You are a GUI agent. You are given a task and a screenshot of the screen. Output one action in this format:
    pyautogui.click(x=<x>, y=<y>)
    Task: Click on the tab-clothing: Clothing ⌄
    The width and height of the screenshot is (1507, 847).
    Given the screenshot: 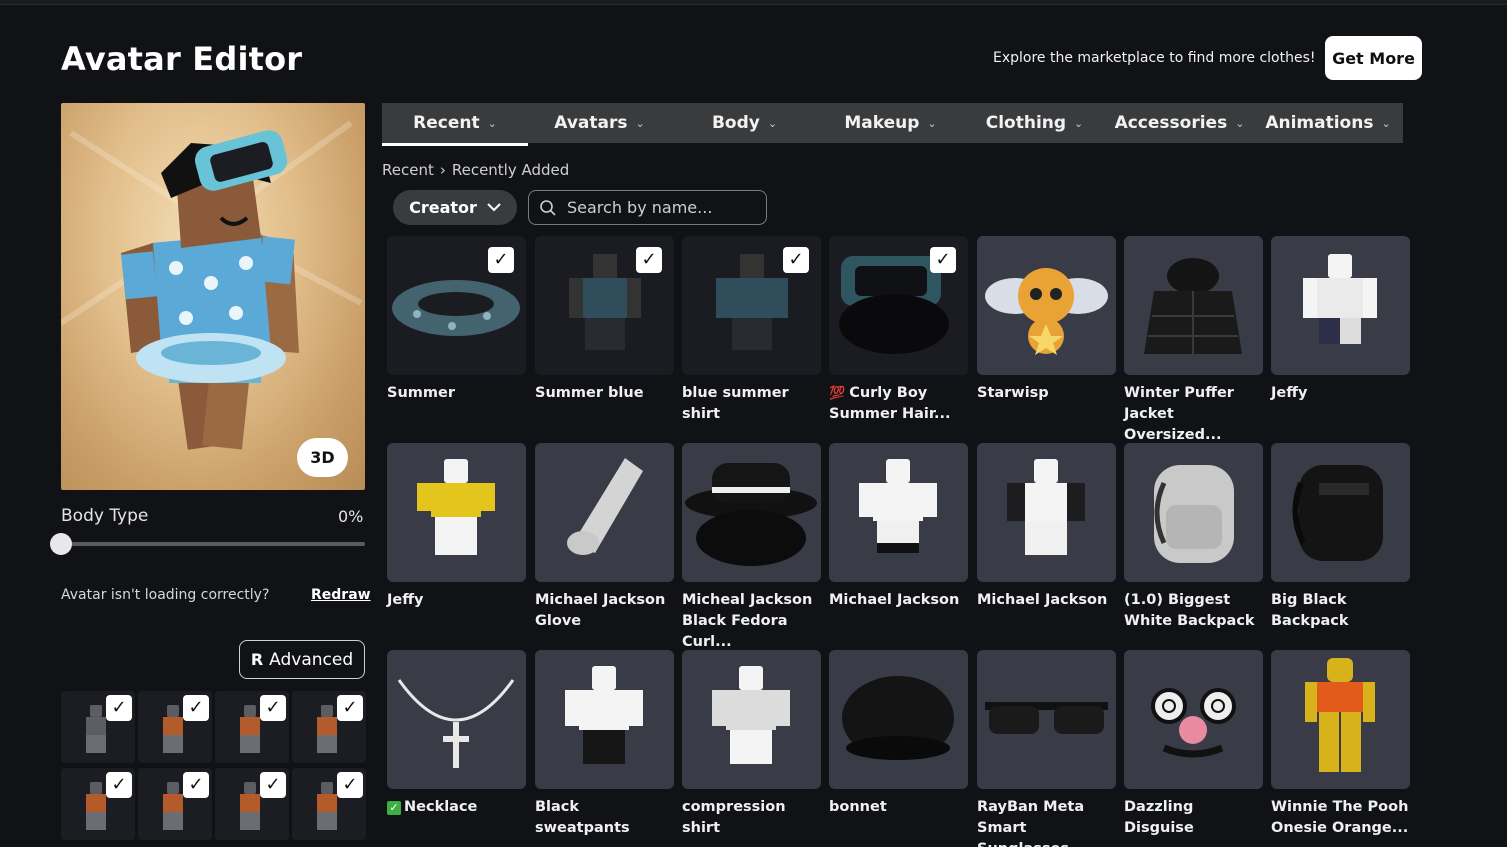 What is the action you would take?
    pyautogui.click(x=1034, y=123)
    